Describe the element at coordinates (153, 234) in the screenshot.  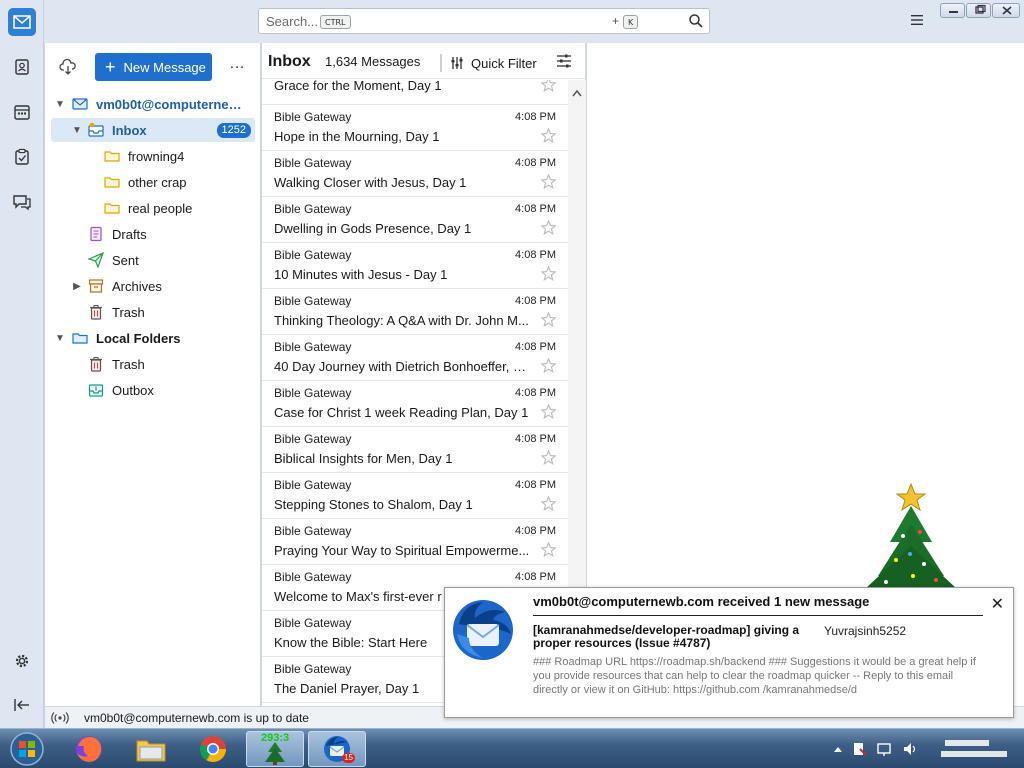
I see `folder-drafts: Drafts` at that location.